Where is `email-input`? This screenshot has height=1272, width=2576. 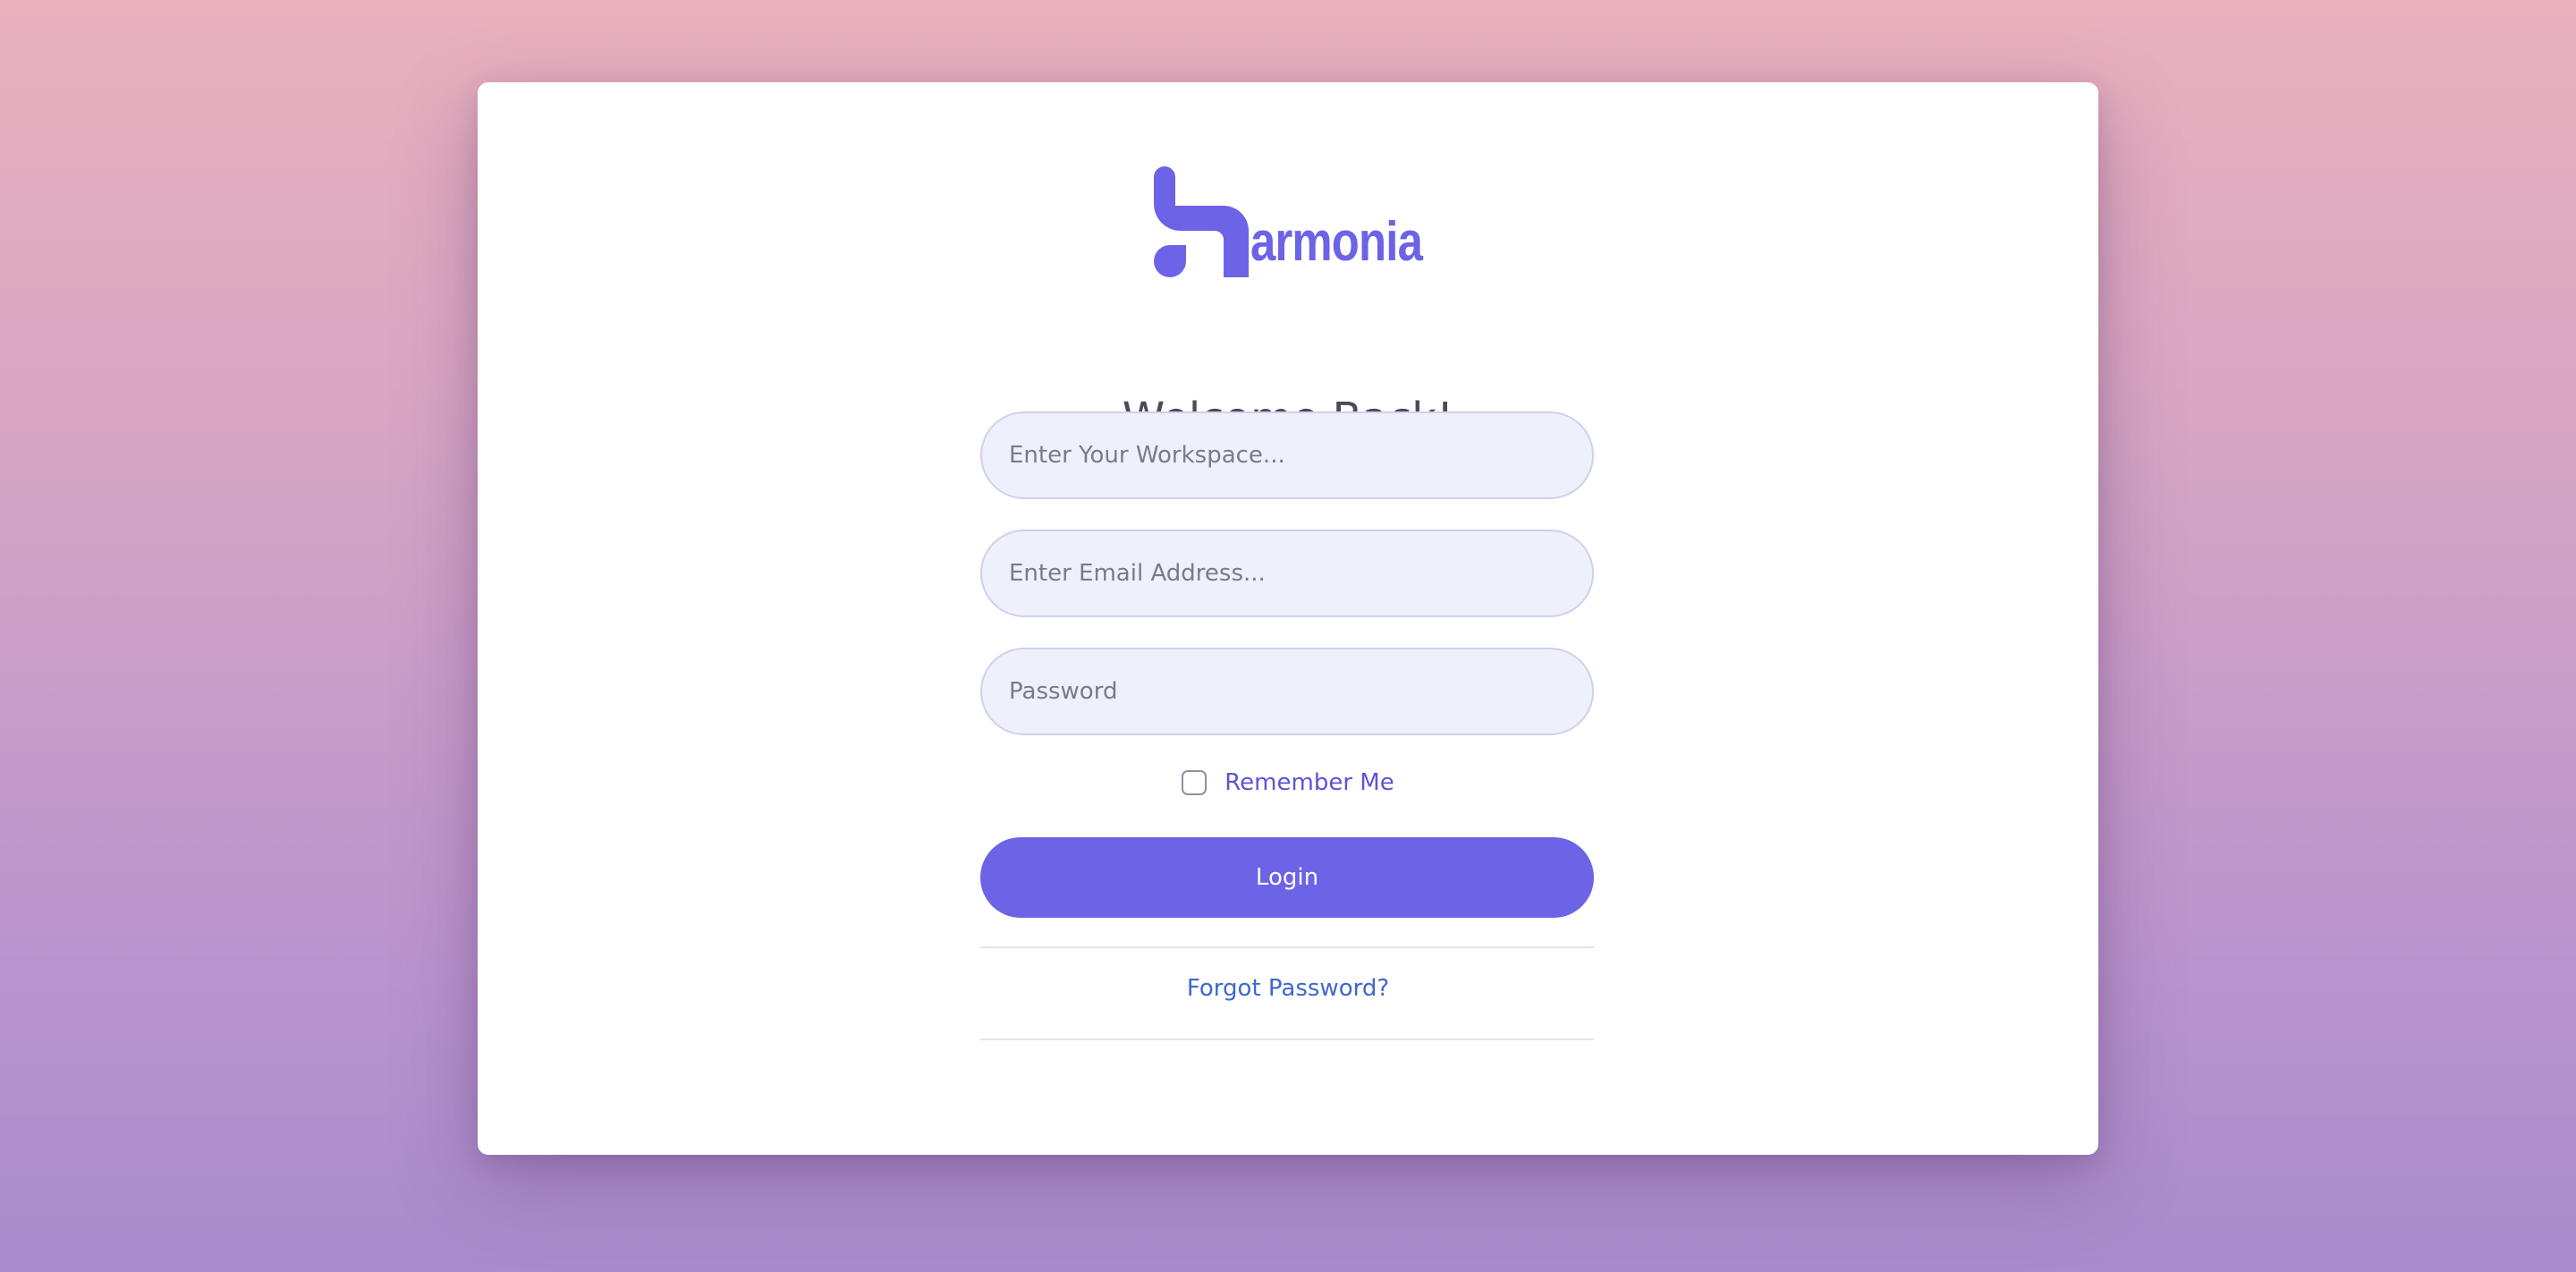 email-input is located at coordinates (1287, 573).